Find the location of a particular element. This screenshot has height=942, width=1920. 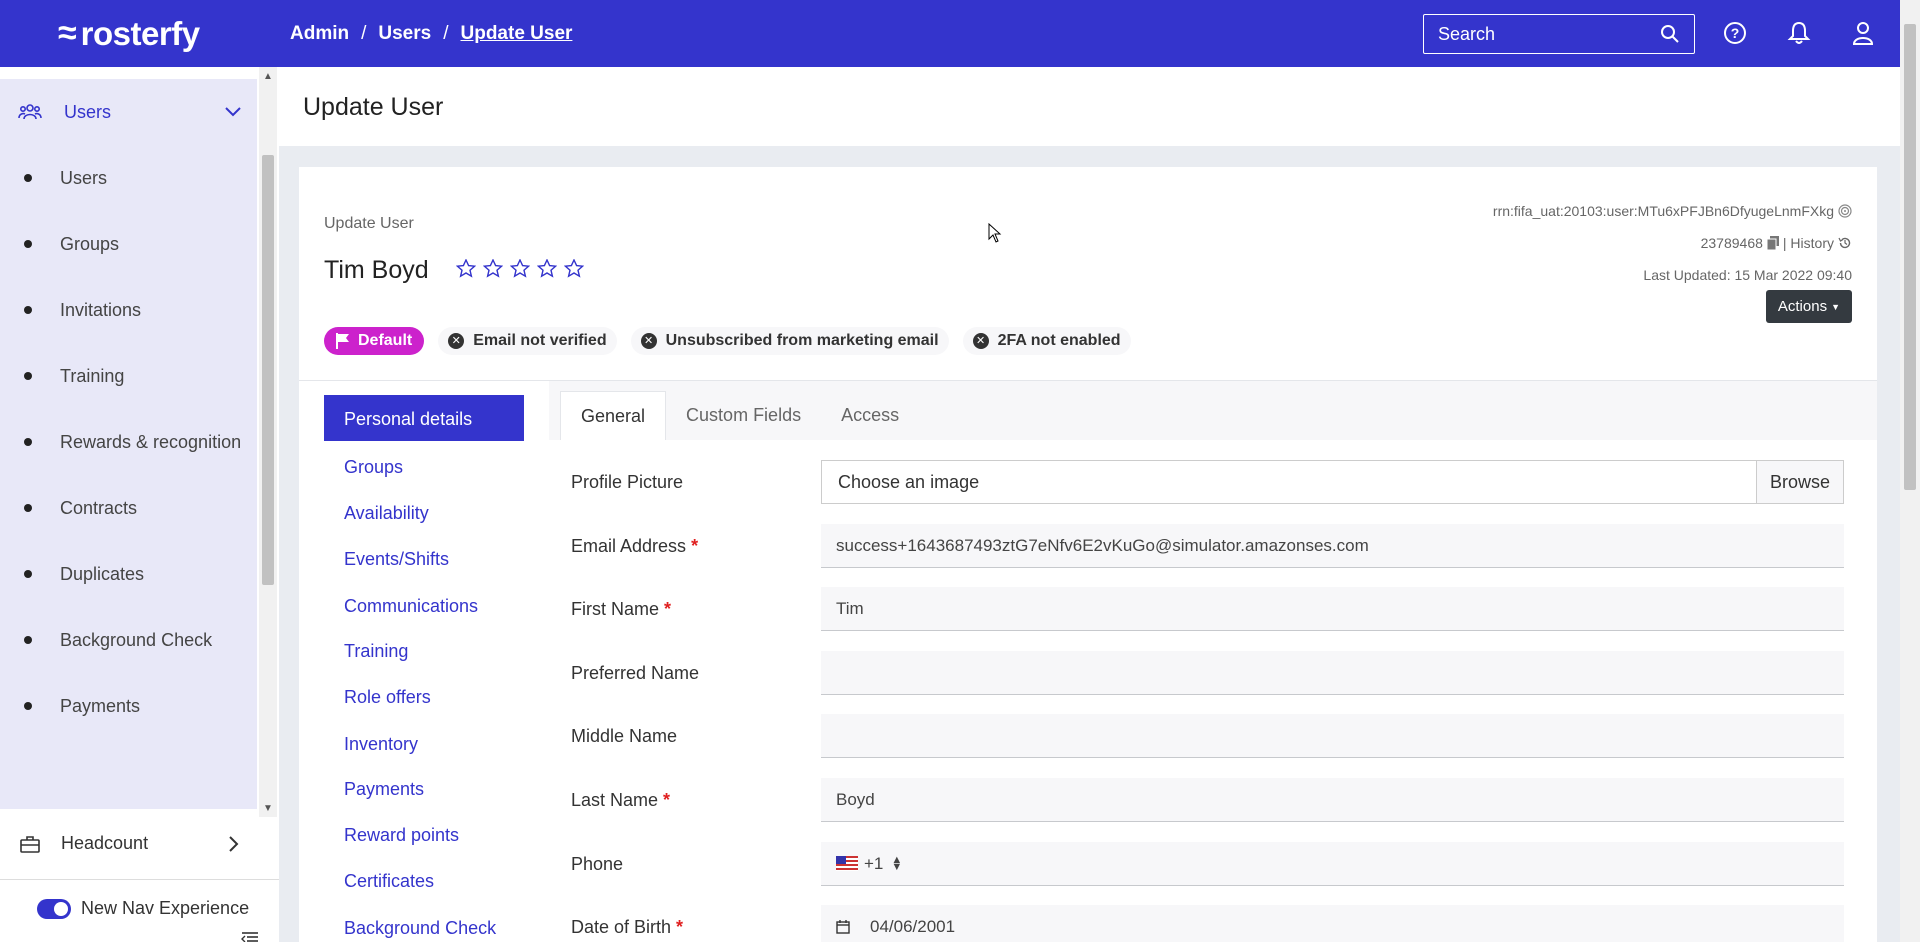

flag-icon is located at coordinates (342, 341).